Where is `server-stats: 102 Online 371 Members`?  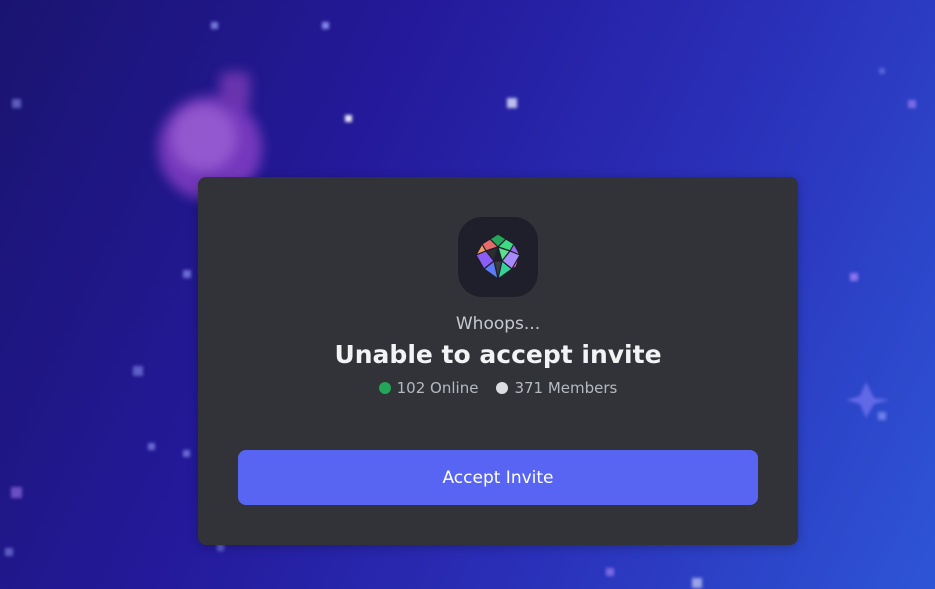 server-stats: 102 Online 371 Members is located at coordinates (498, 388).